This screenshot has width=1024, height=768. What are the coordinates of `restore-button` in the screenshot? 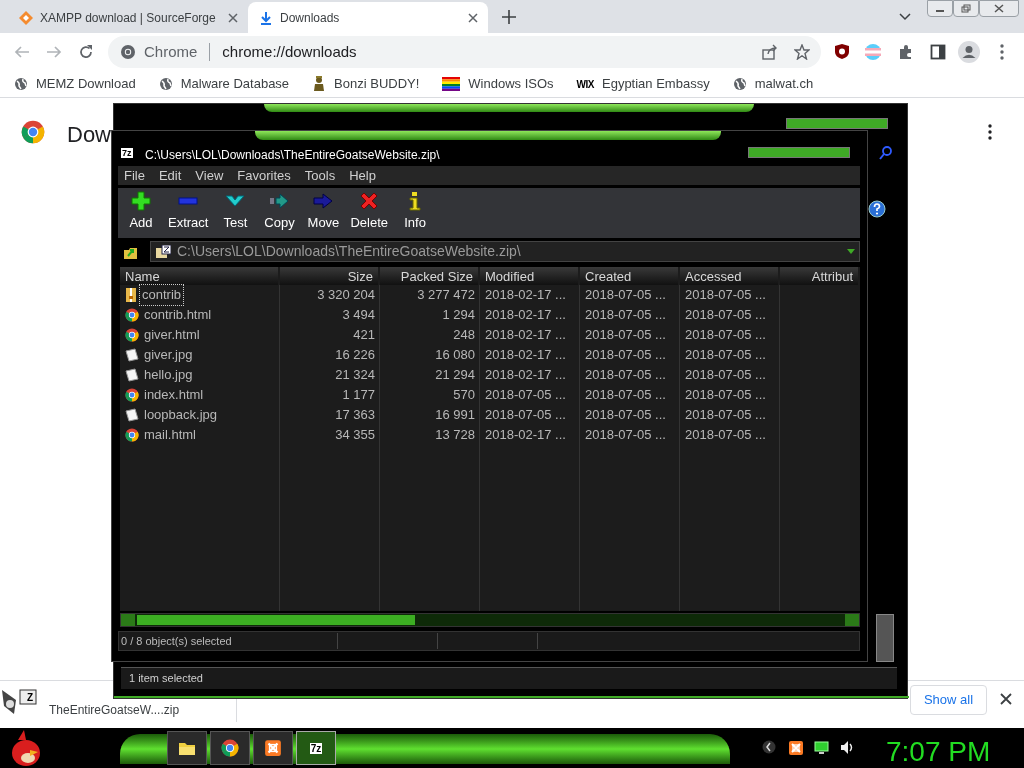 It's located at (966, 8).